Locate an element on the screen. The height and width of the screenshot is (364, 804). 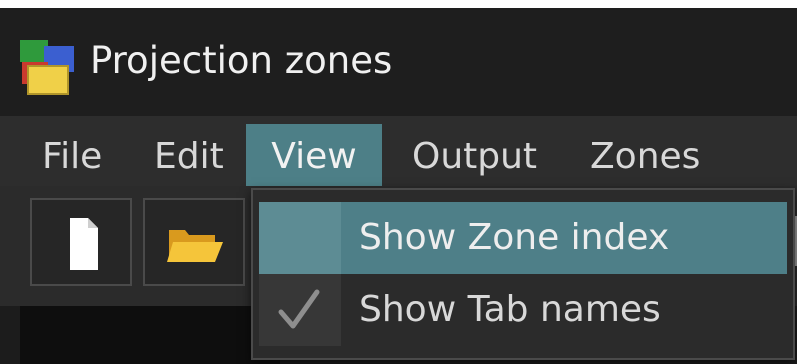
menu-item-label: Show Zone index is located at coordinates (514, 237).